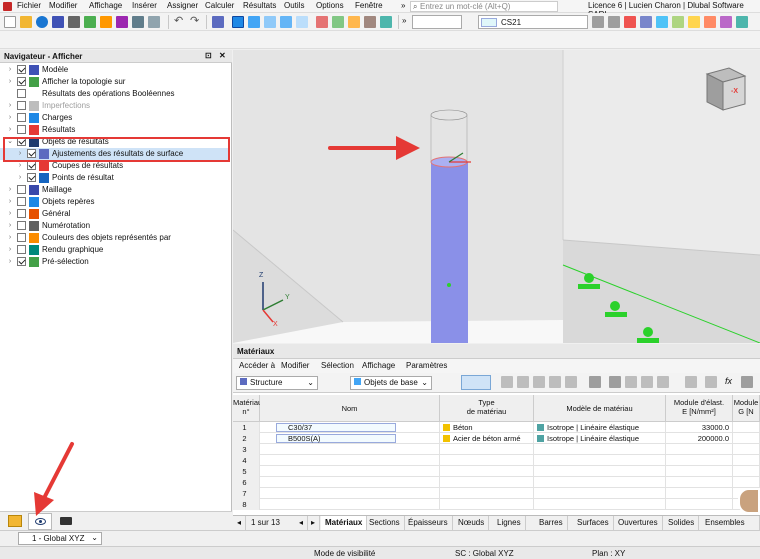 The image size is (760, 559). I want to click on nav-item: › Résultats, so click(115, 130).